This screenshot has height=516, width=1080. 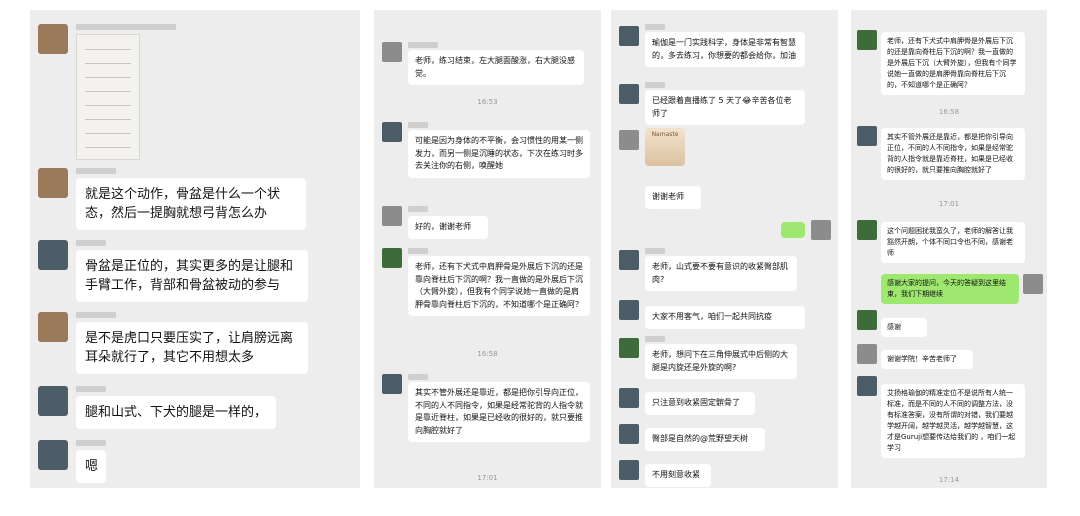 What do you see at coordinates (191, 204) in the screenshot?
I see `chat-bubble: 就是这个动作，骨盆是什么一个状态，然后一提胸就想弓背怎么办` at bounding box center [191, 204].